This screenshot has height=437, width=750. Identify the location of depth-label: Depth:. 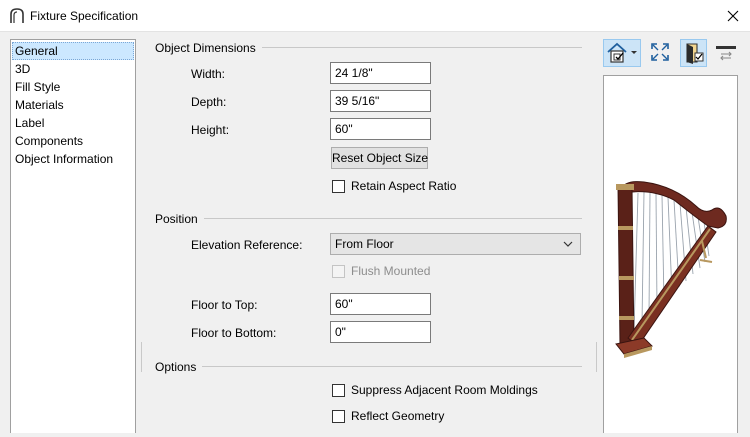
(209, 102).